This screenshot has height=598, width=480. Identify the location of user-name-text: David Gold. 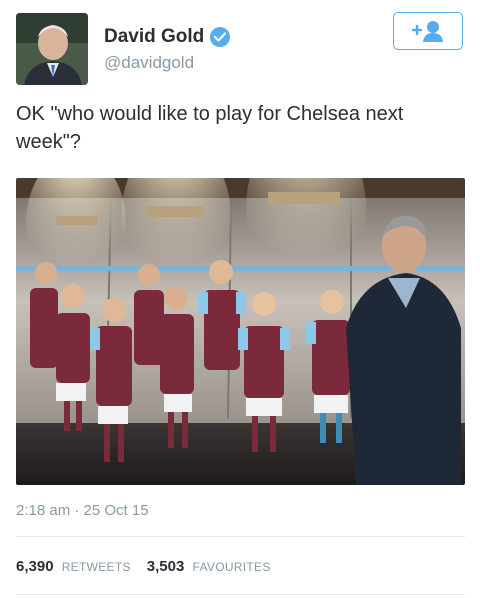
(154, 36).